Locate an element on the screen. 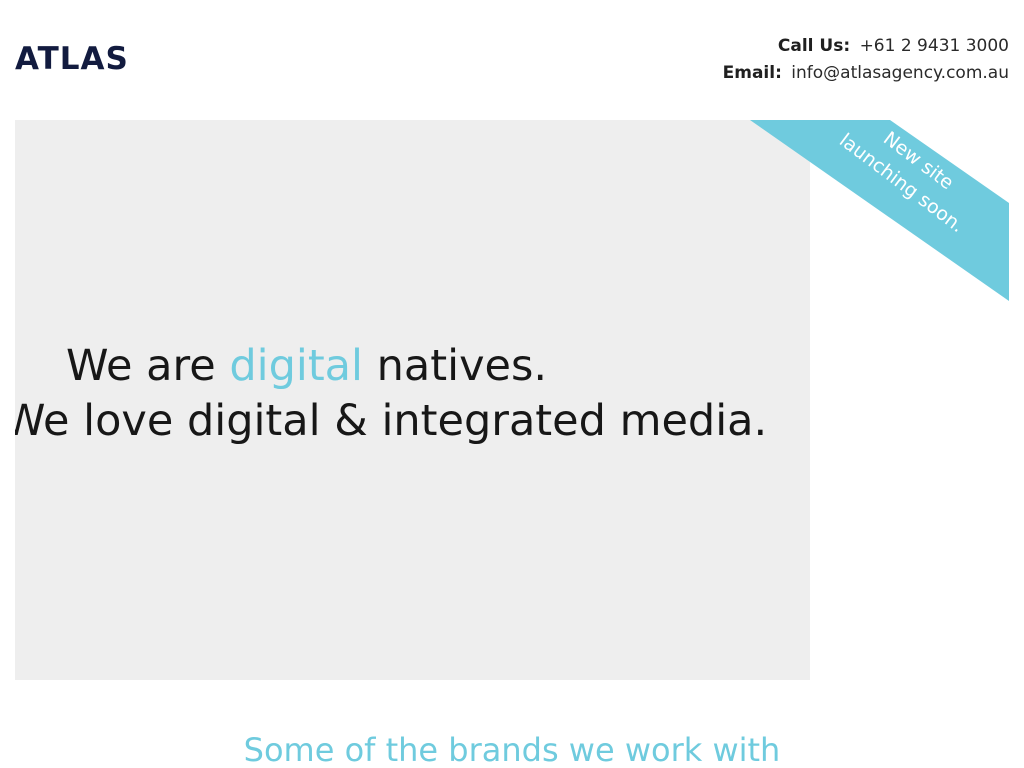  phone-label: Call Us: is located at coordinates (814, 46).